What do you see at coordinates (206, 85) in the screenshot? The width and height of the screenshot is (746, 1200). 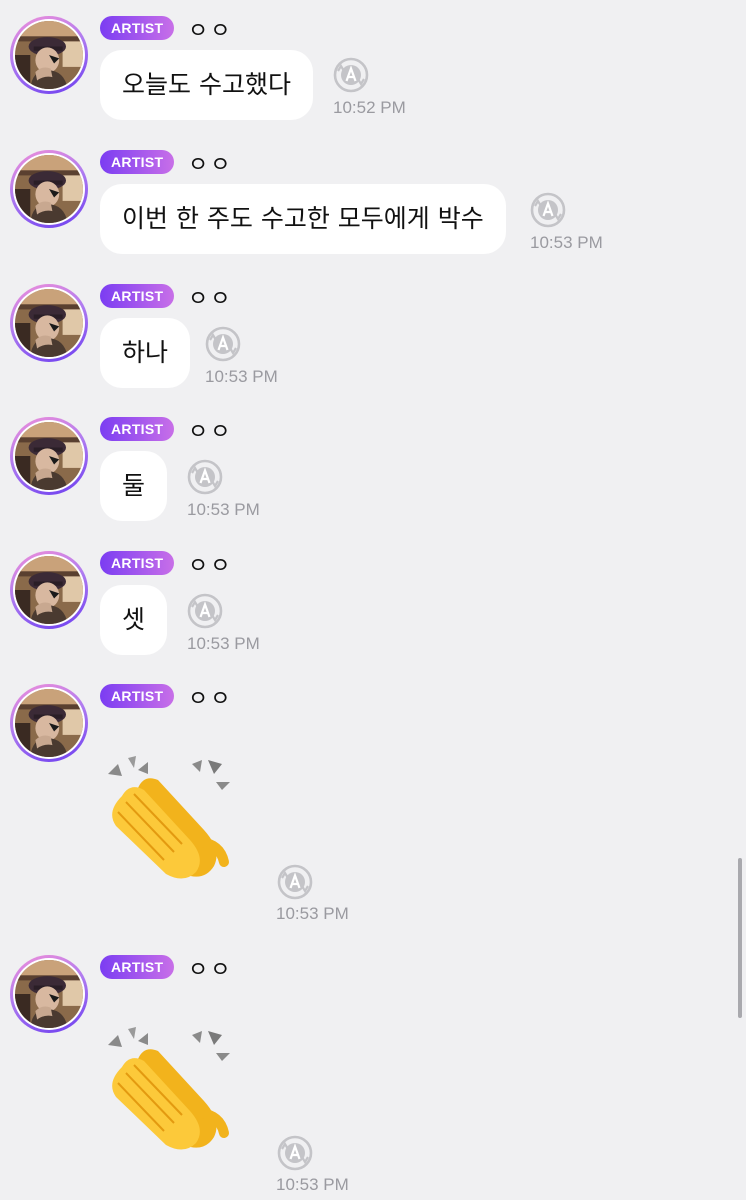 I see `message-bubble: 오늘도 수고했다` at bounding box center [206, 85].